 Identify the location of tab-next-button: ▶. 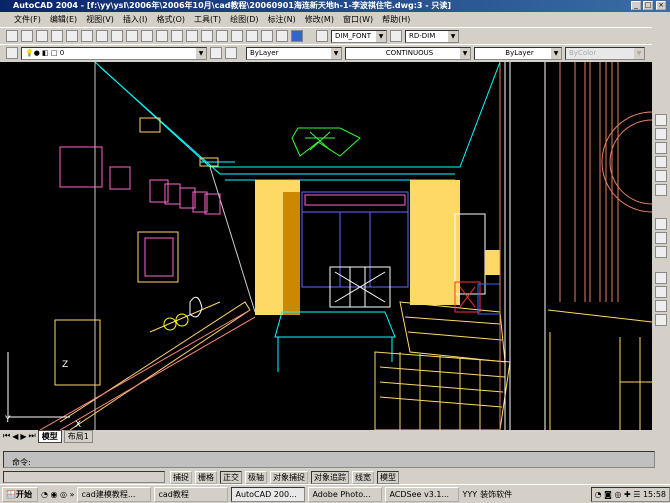
(23, 436).